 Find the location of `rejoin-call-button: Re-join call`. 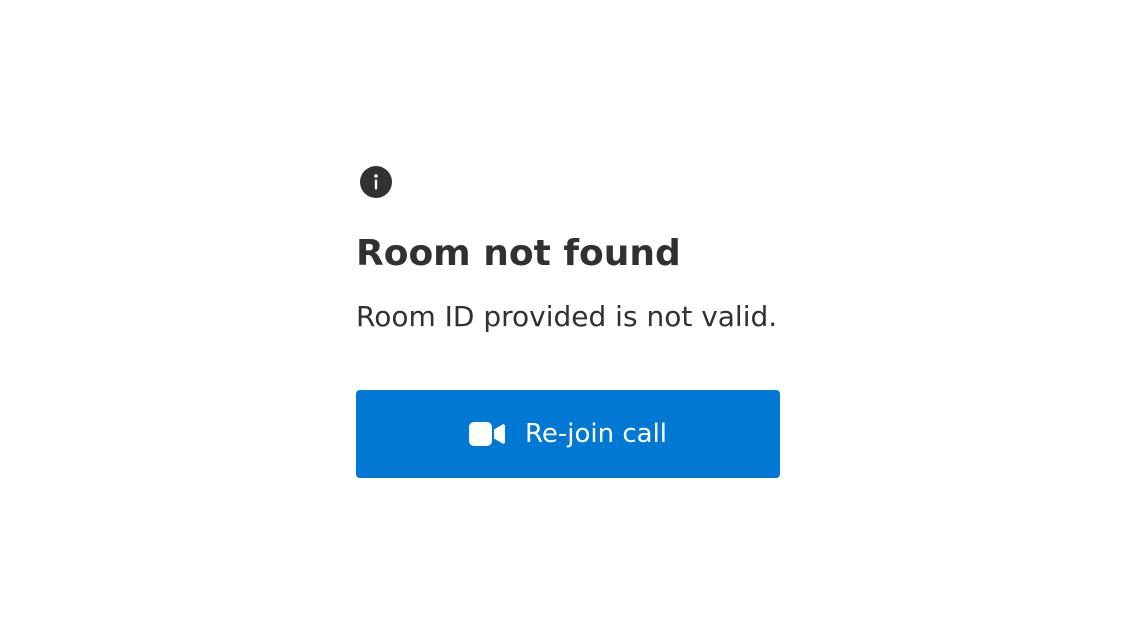

rejoin-call-button: Re-join call is located at coordinates (568, 434).